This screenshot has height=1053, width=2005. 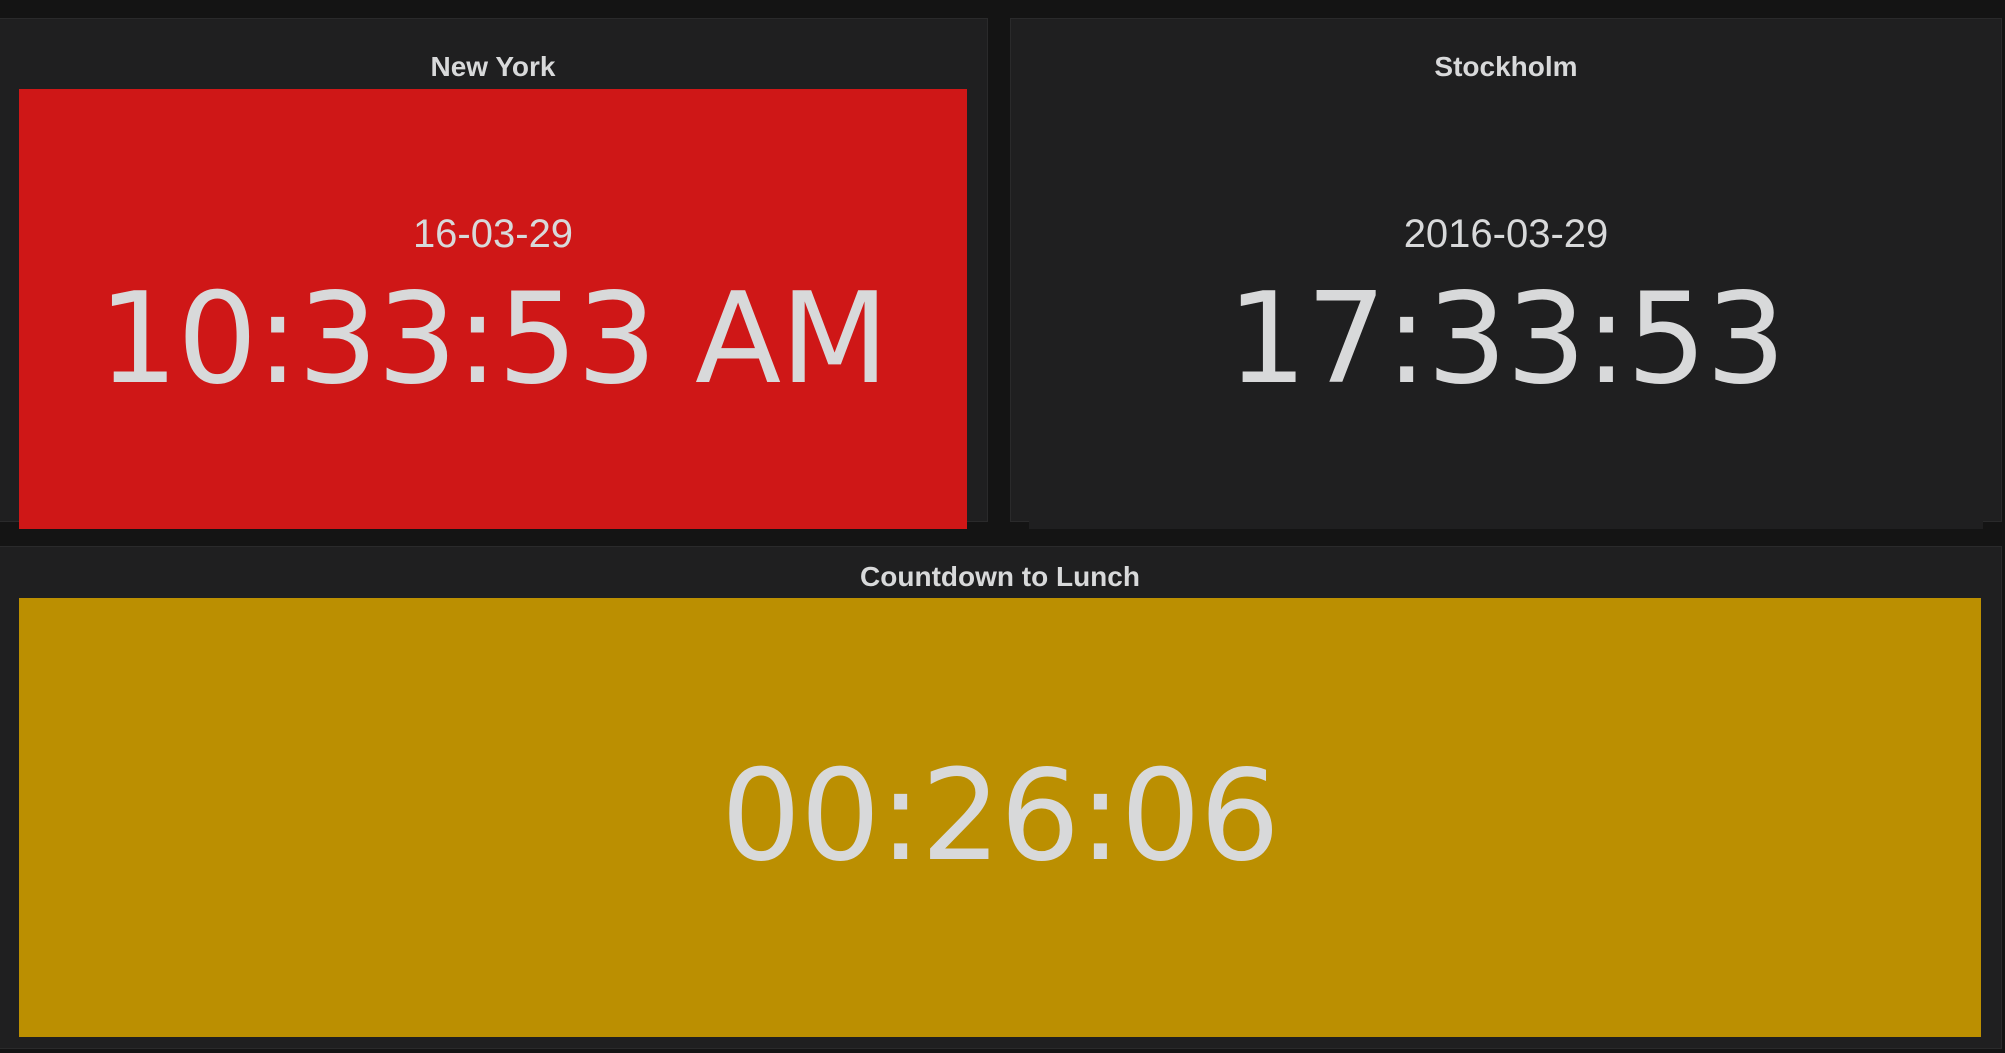 I want to click on countdown-text: 00:26:06, so click(x=1000, y=815).